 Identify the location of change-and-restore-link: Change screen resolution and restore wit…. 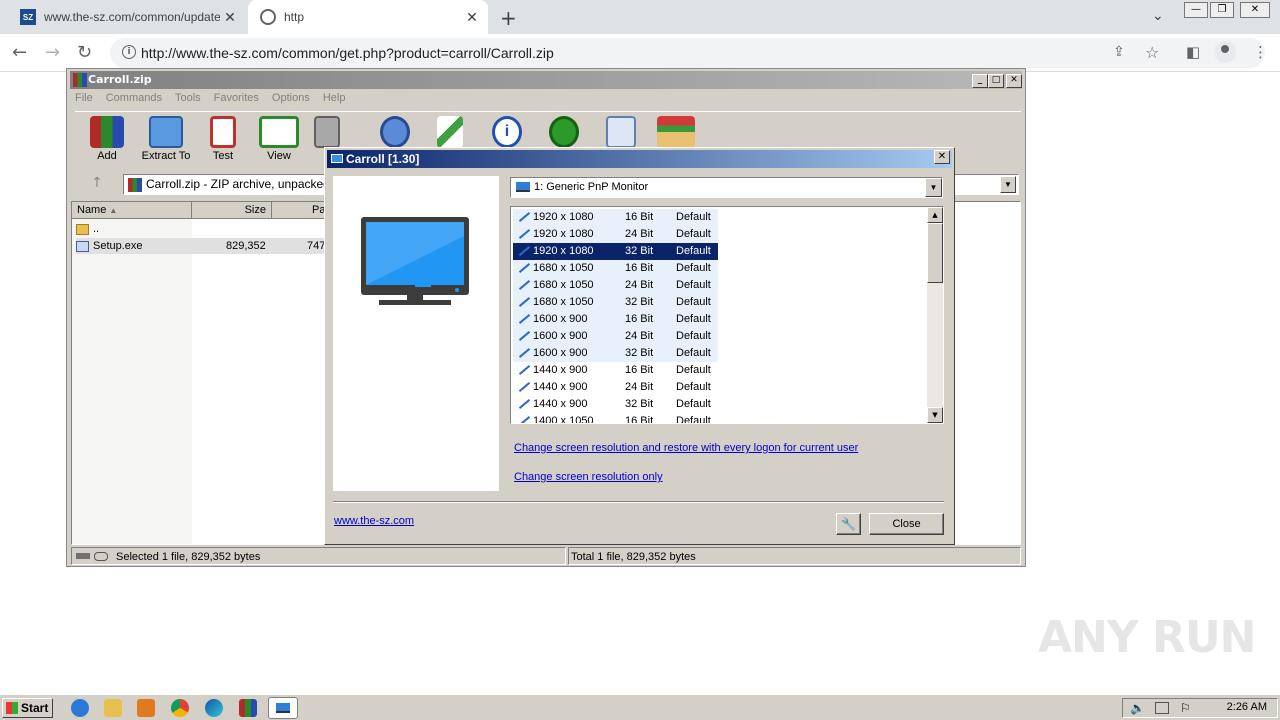
(686, 448).